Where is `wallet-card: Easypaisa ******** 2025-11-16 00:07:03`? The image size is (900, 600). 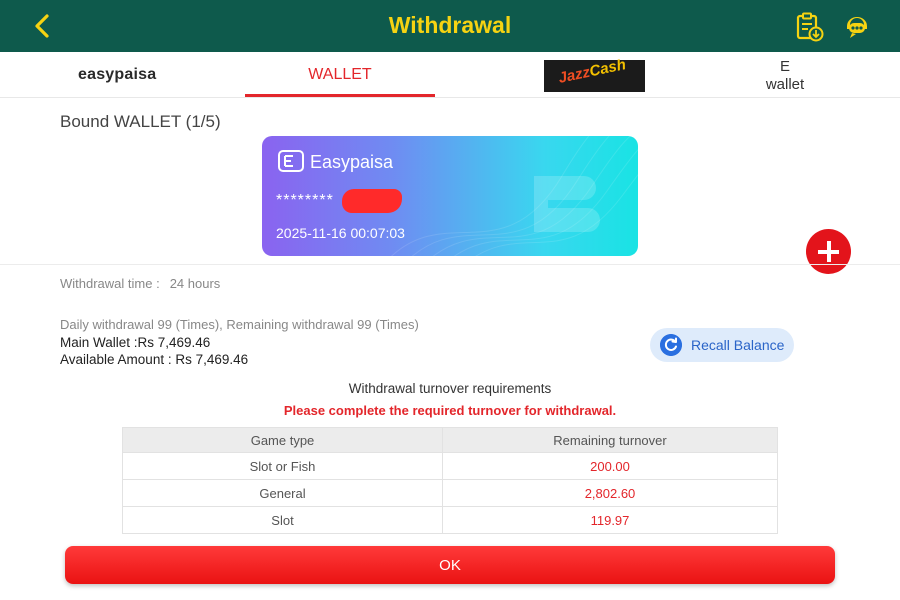 wallet-card: Easypaisa ******** 2025-11-16 00:07:03 is located at coordinates (450, 196).